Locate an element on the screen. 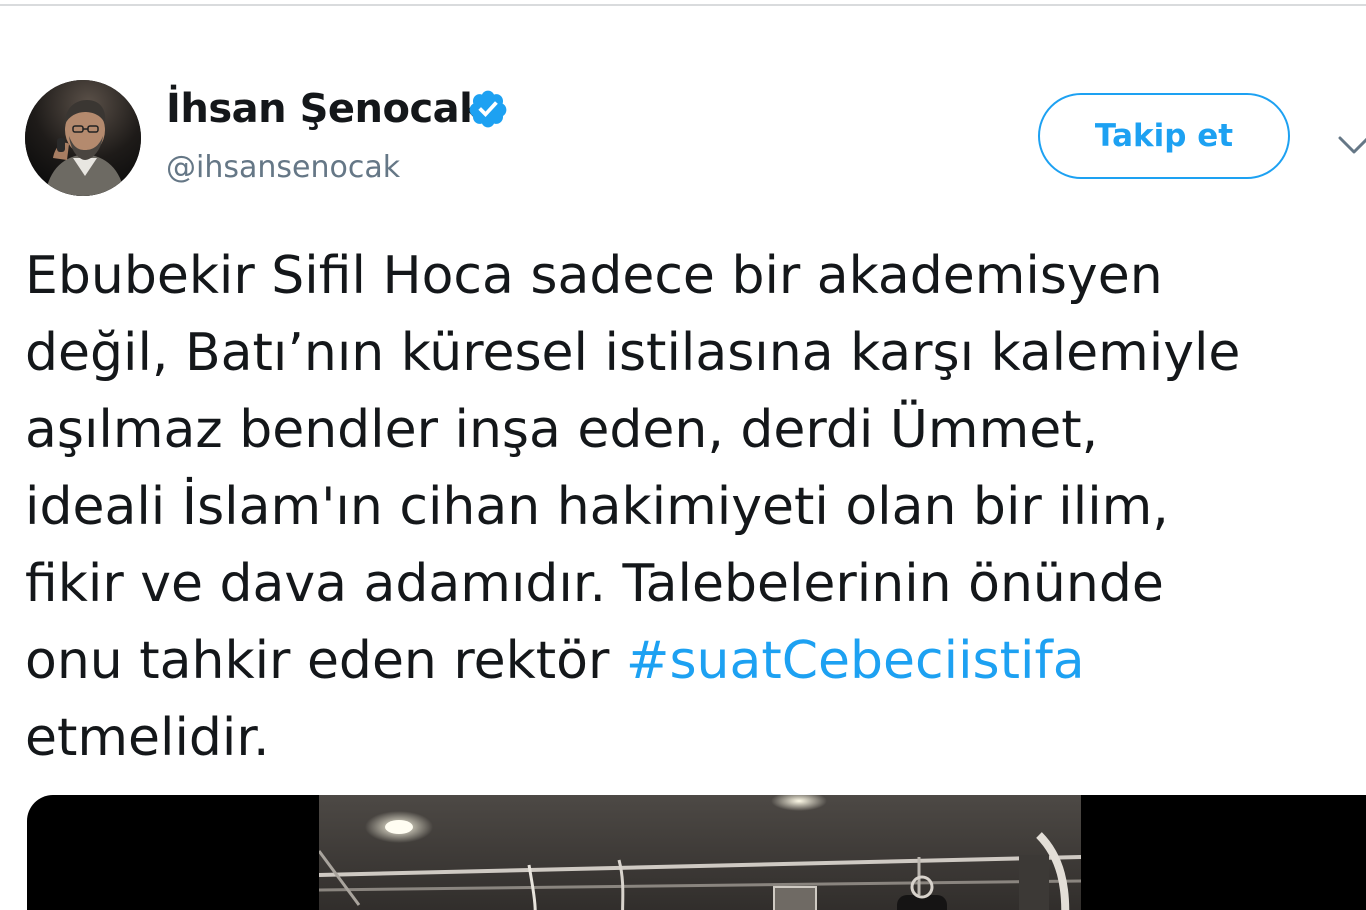 This screenshot has height=910, width=1366. tweet-media is located at coordinates (696, 852).